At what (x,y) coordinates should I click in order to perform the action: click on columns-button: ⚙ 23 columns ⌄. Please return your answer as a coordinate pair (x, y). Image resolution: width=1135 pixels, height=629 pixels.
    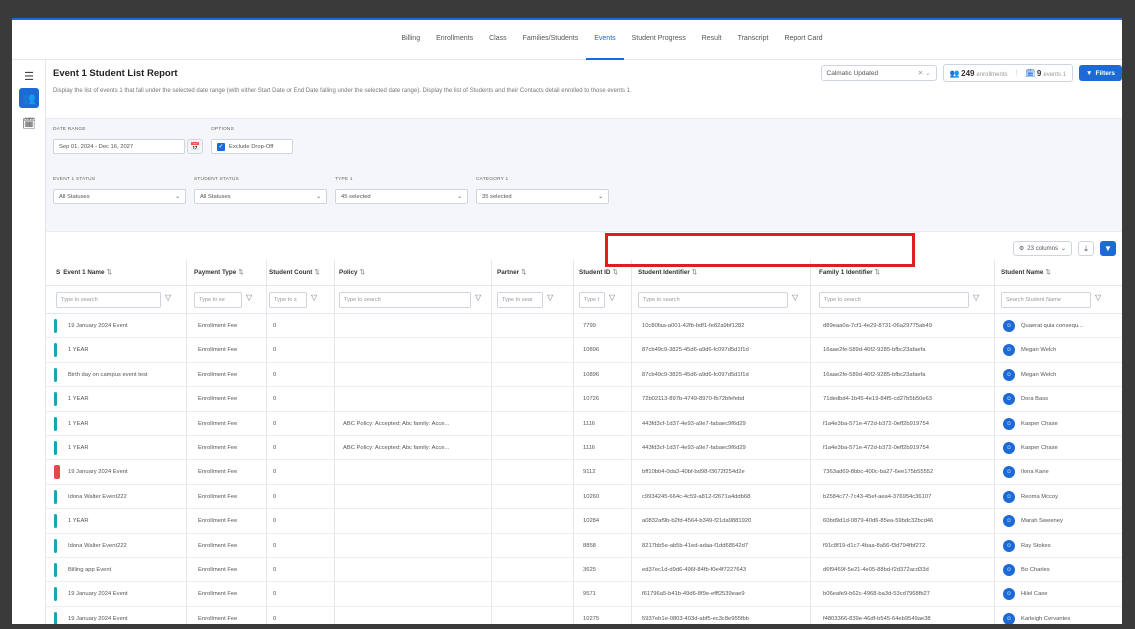
    Looking at the image, I should click on (1042, 248).